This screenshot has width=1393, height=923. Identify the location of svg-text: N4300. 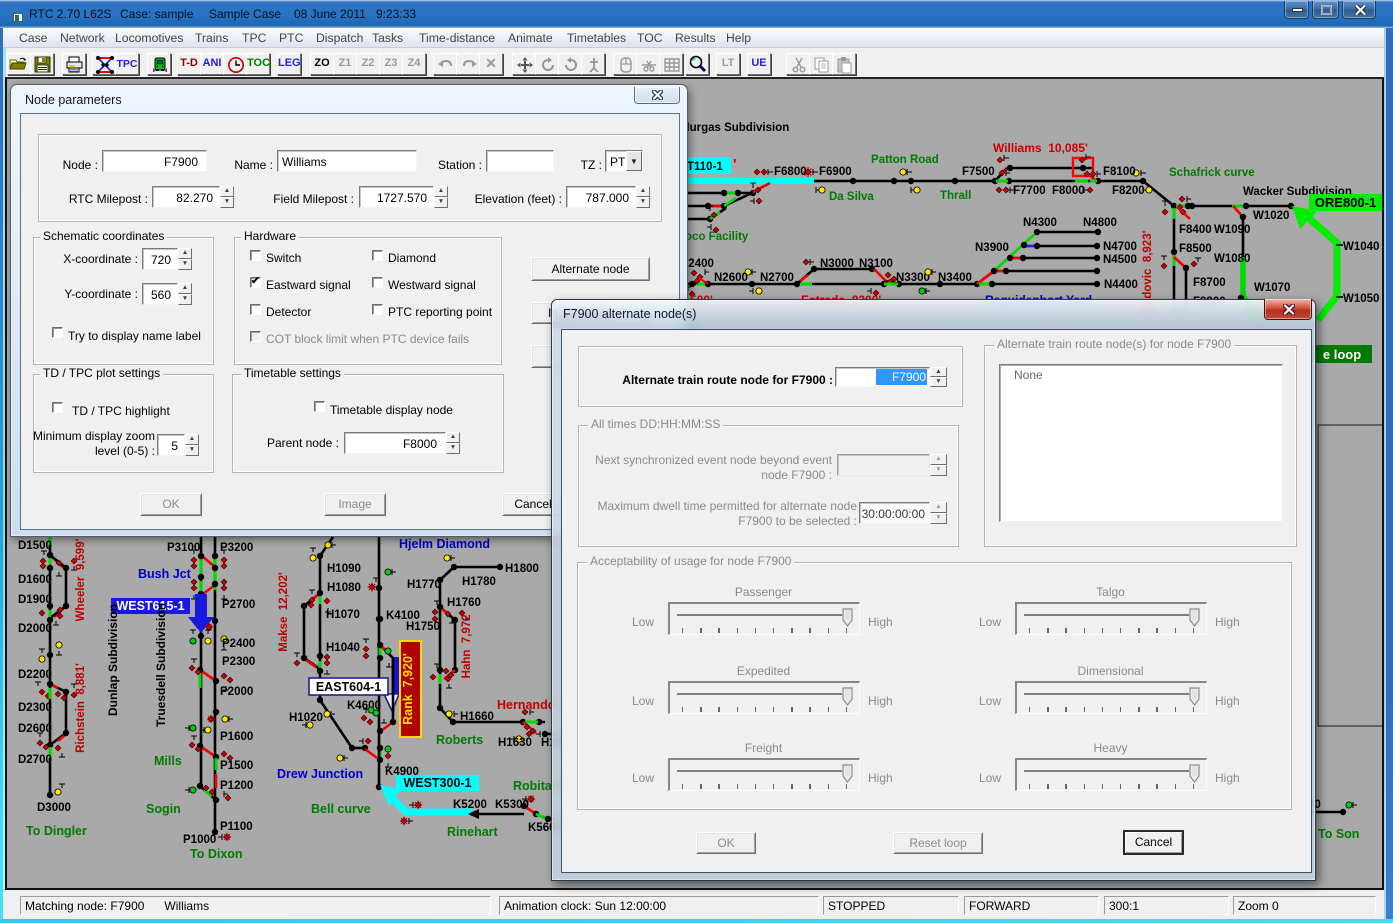
(1040, 223).